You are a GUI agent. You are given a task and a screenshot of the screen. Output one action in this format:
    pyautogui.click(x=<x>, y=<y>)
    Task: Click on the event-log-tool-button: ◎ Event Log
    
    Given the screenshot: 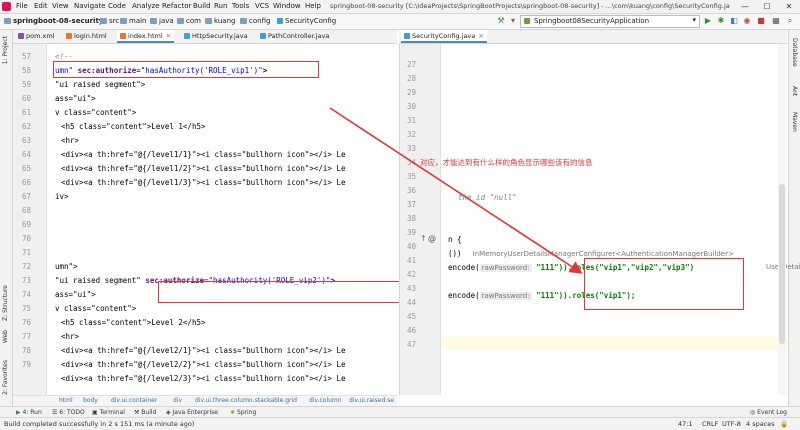 What is the action you would take?
    pyautogui.click(x=768, y=412)
    